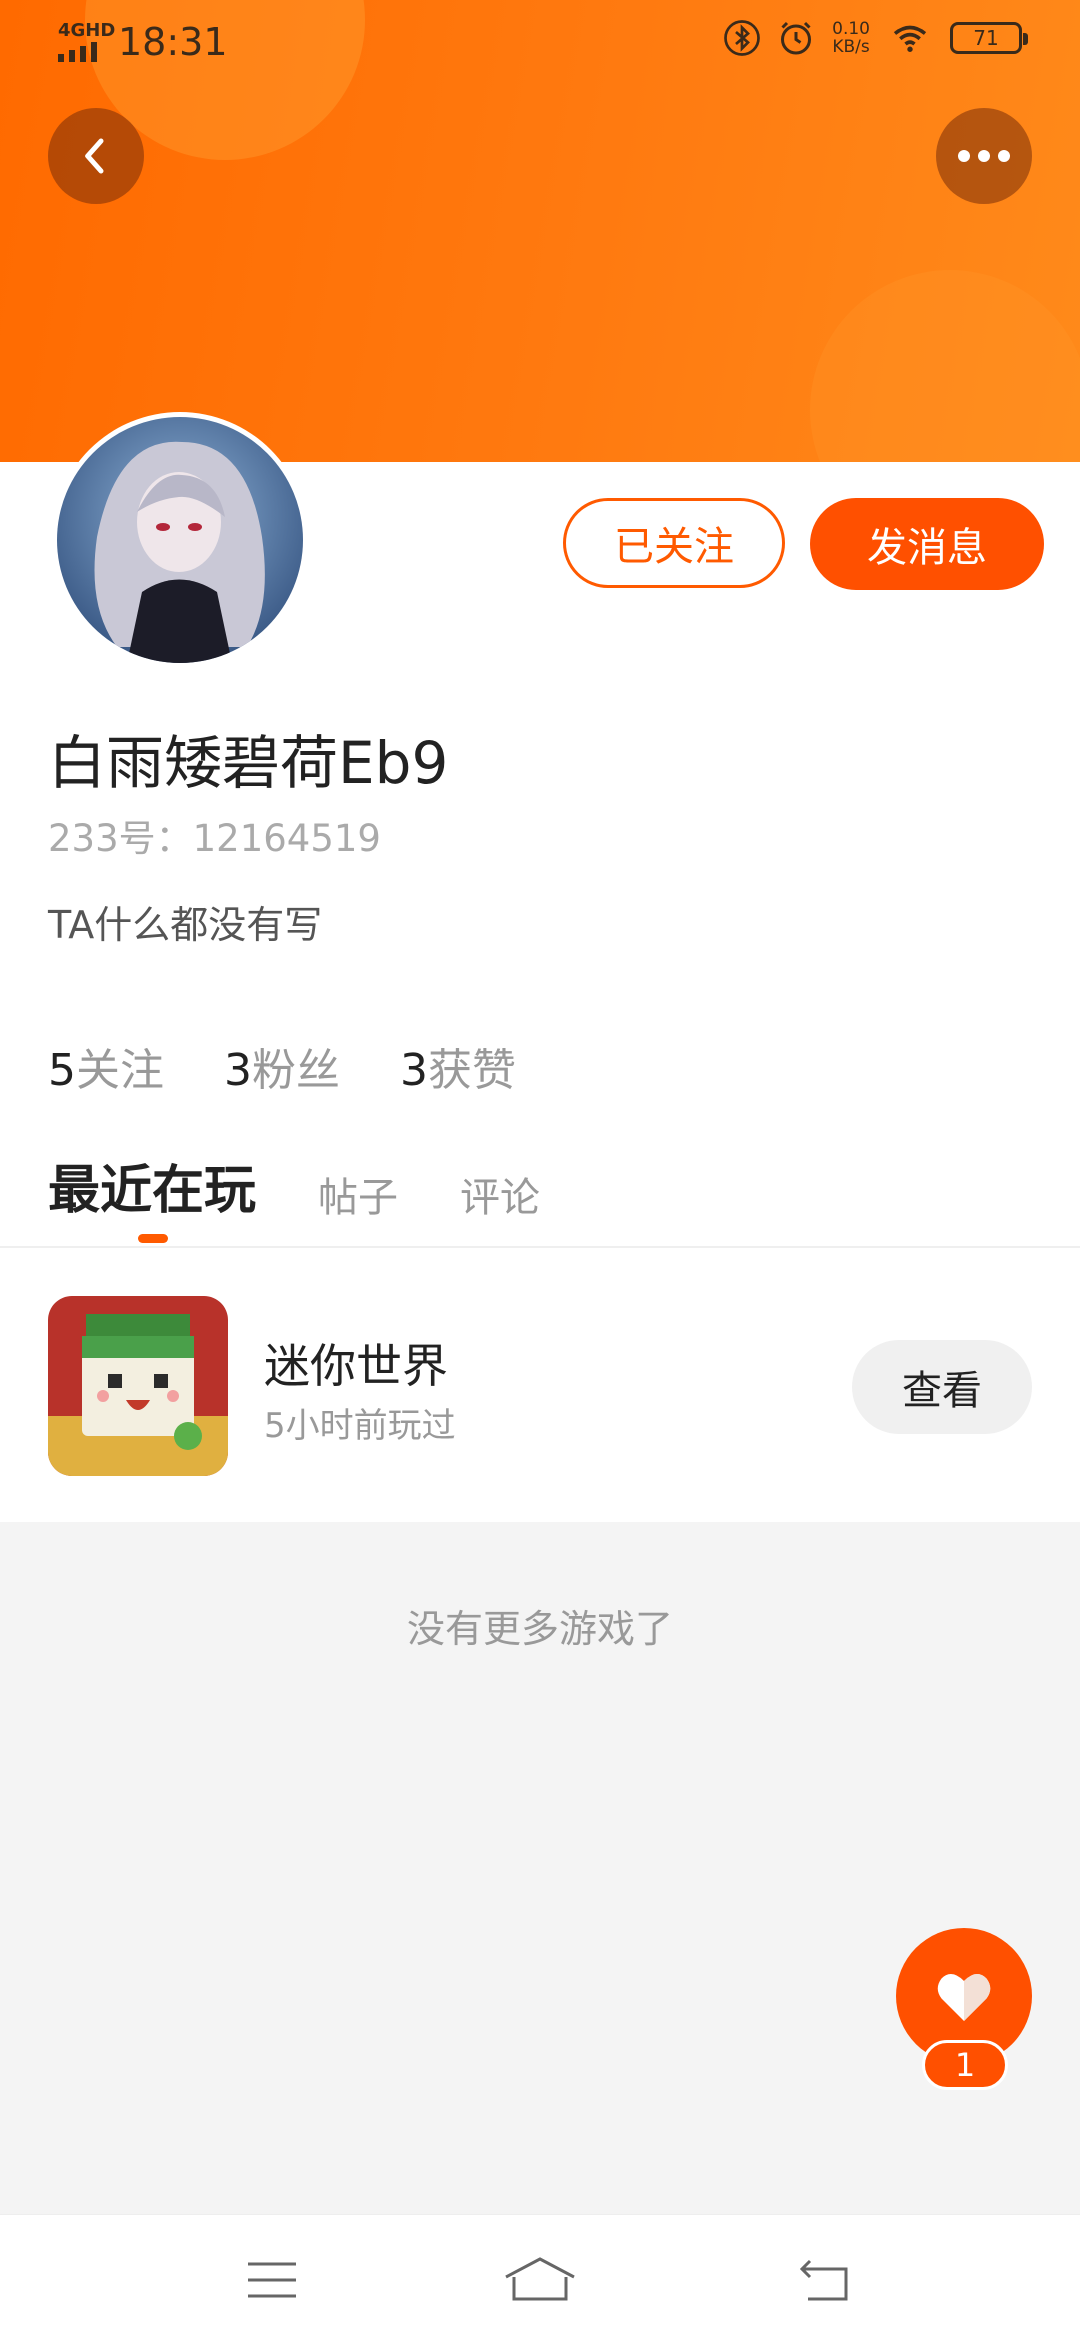 The width and height of the screenshot is (1080, 2340). I want to click on avatar, so click(180, 540).